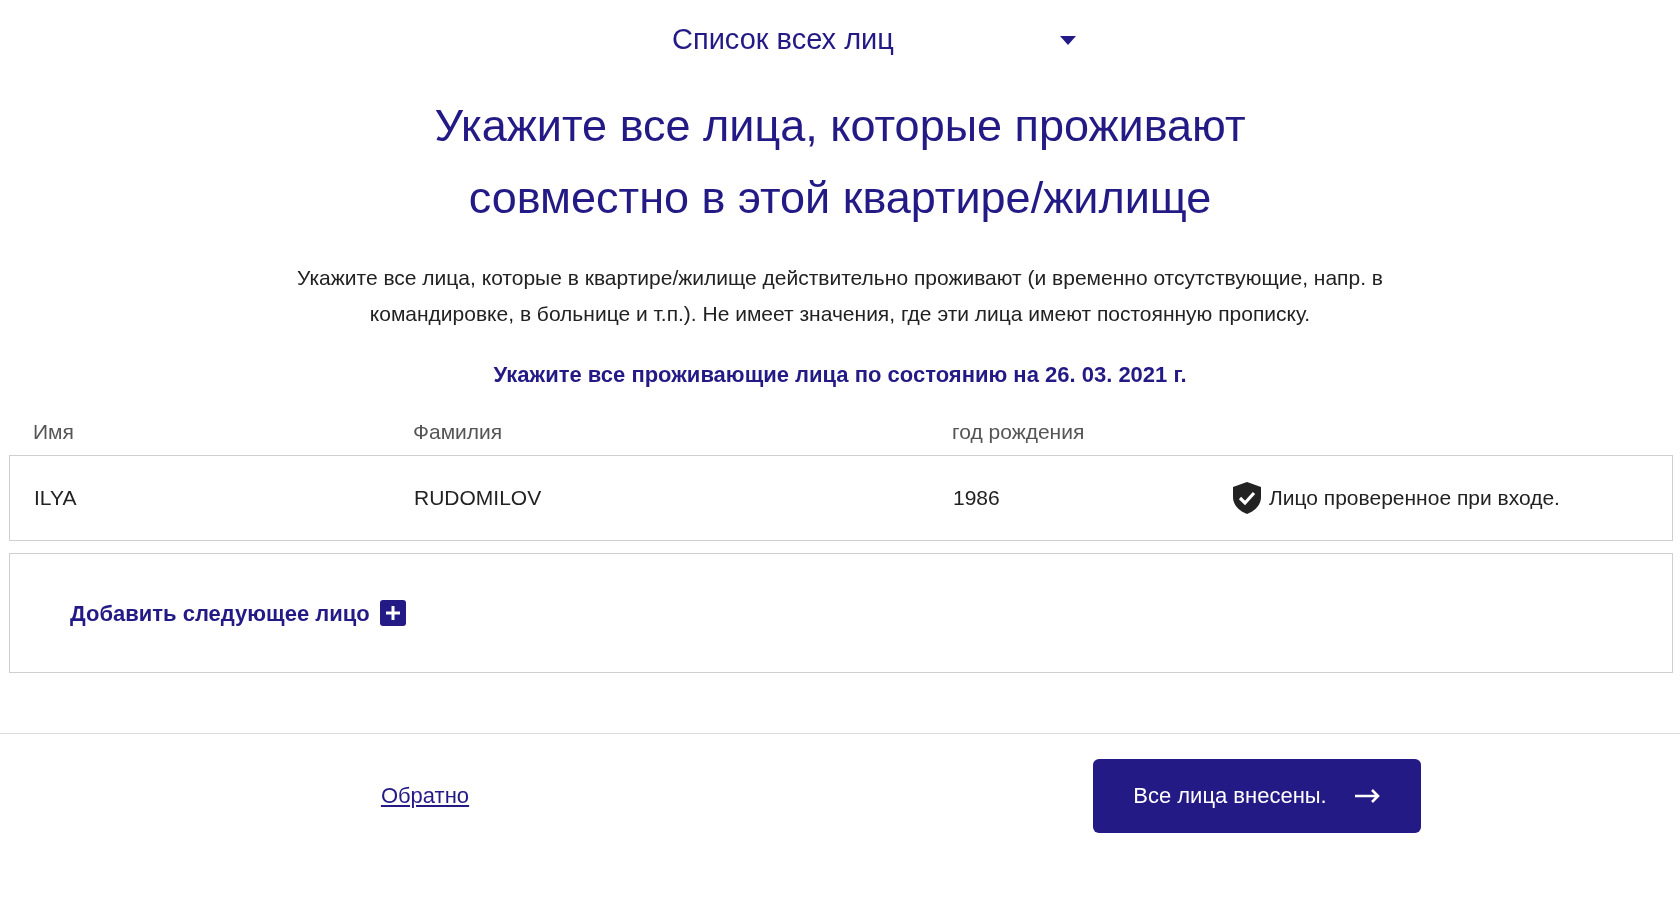 This screenshot has height=903, width=1680. Describe the element at coordinates (1367, 795) in the screenshot. I see `arrow-right-icon` at that location.